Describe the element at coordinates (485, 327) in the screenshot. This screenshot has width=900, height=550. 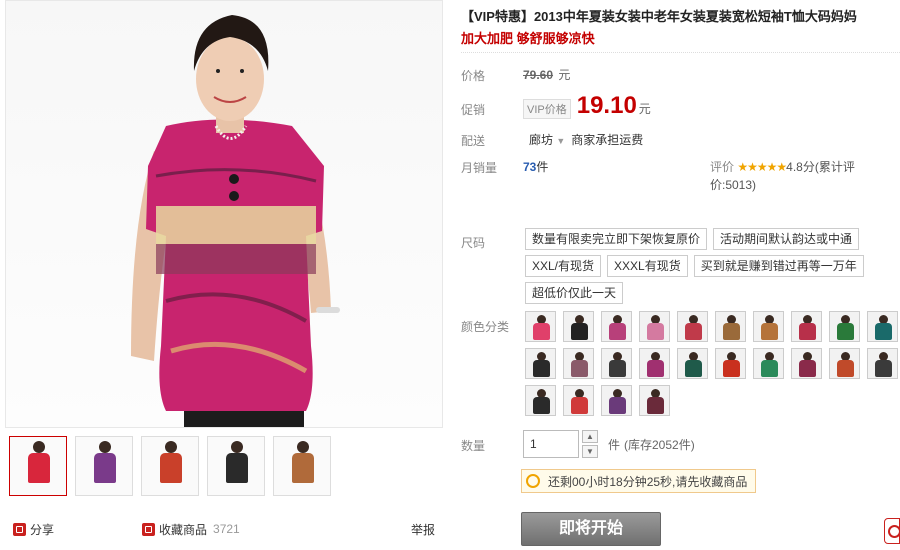
I see `color-label: 颜色分类` at that location.